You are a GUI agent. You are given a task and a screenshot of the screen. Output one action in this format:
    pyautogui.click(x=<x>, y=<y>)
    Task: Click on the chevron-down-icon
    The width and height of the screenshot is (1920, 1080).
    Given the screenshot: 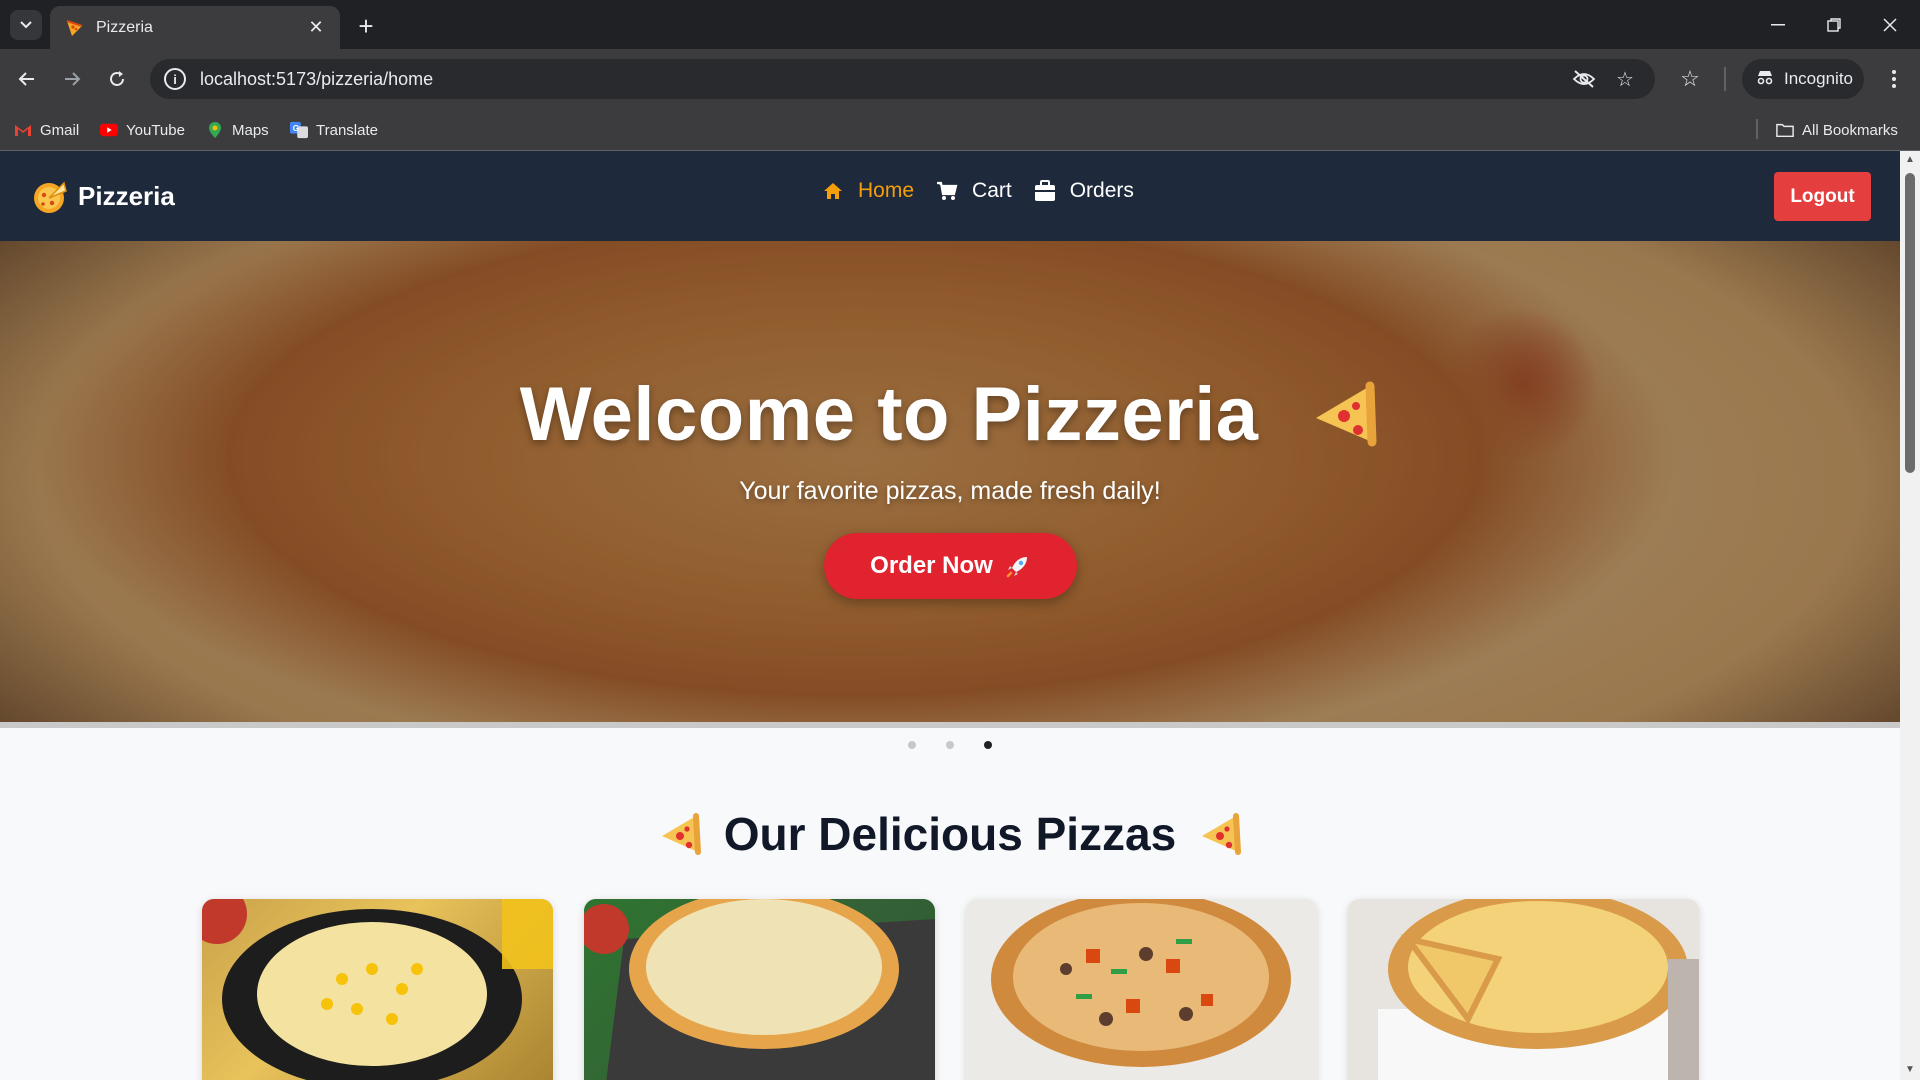 What is the action you would take?
    pyautogui.click(x=26, y=25)
    